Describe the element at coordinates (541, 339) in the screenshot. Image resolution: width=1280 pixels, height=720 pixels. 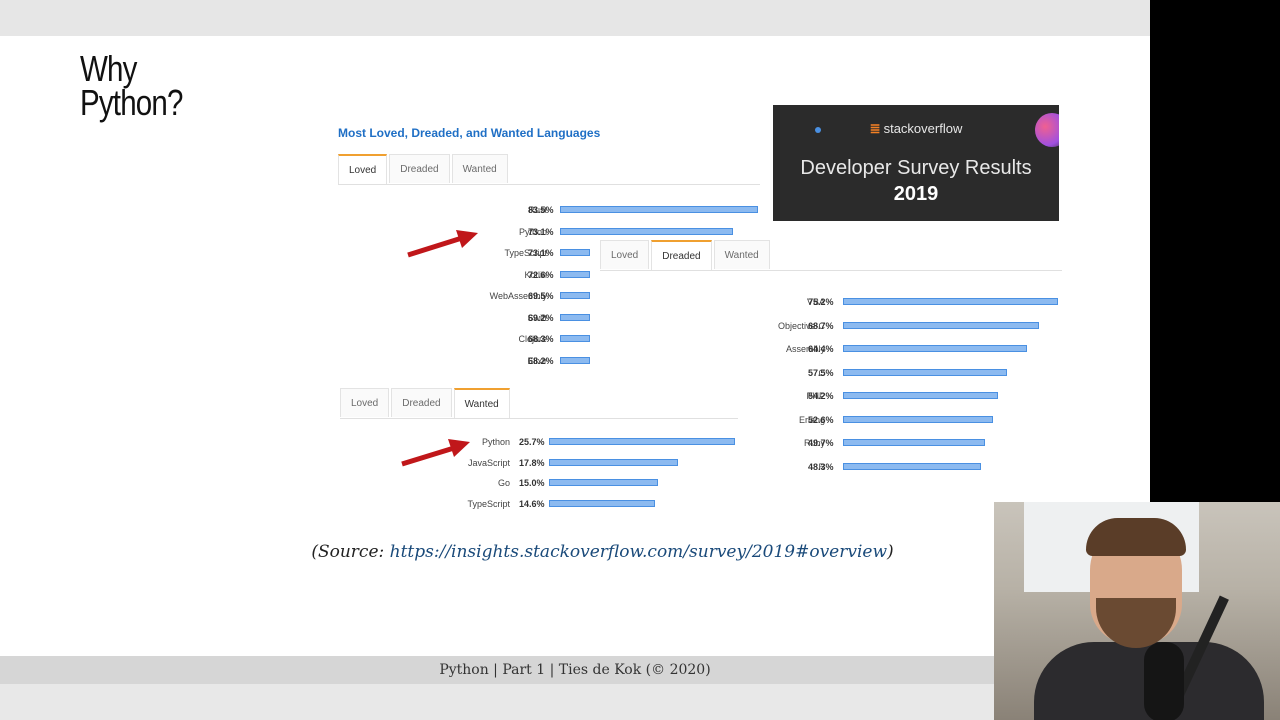
I see `loved-bar-value: 68.3%` at that location.